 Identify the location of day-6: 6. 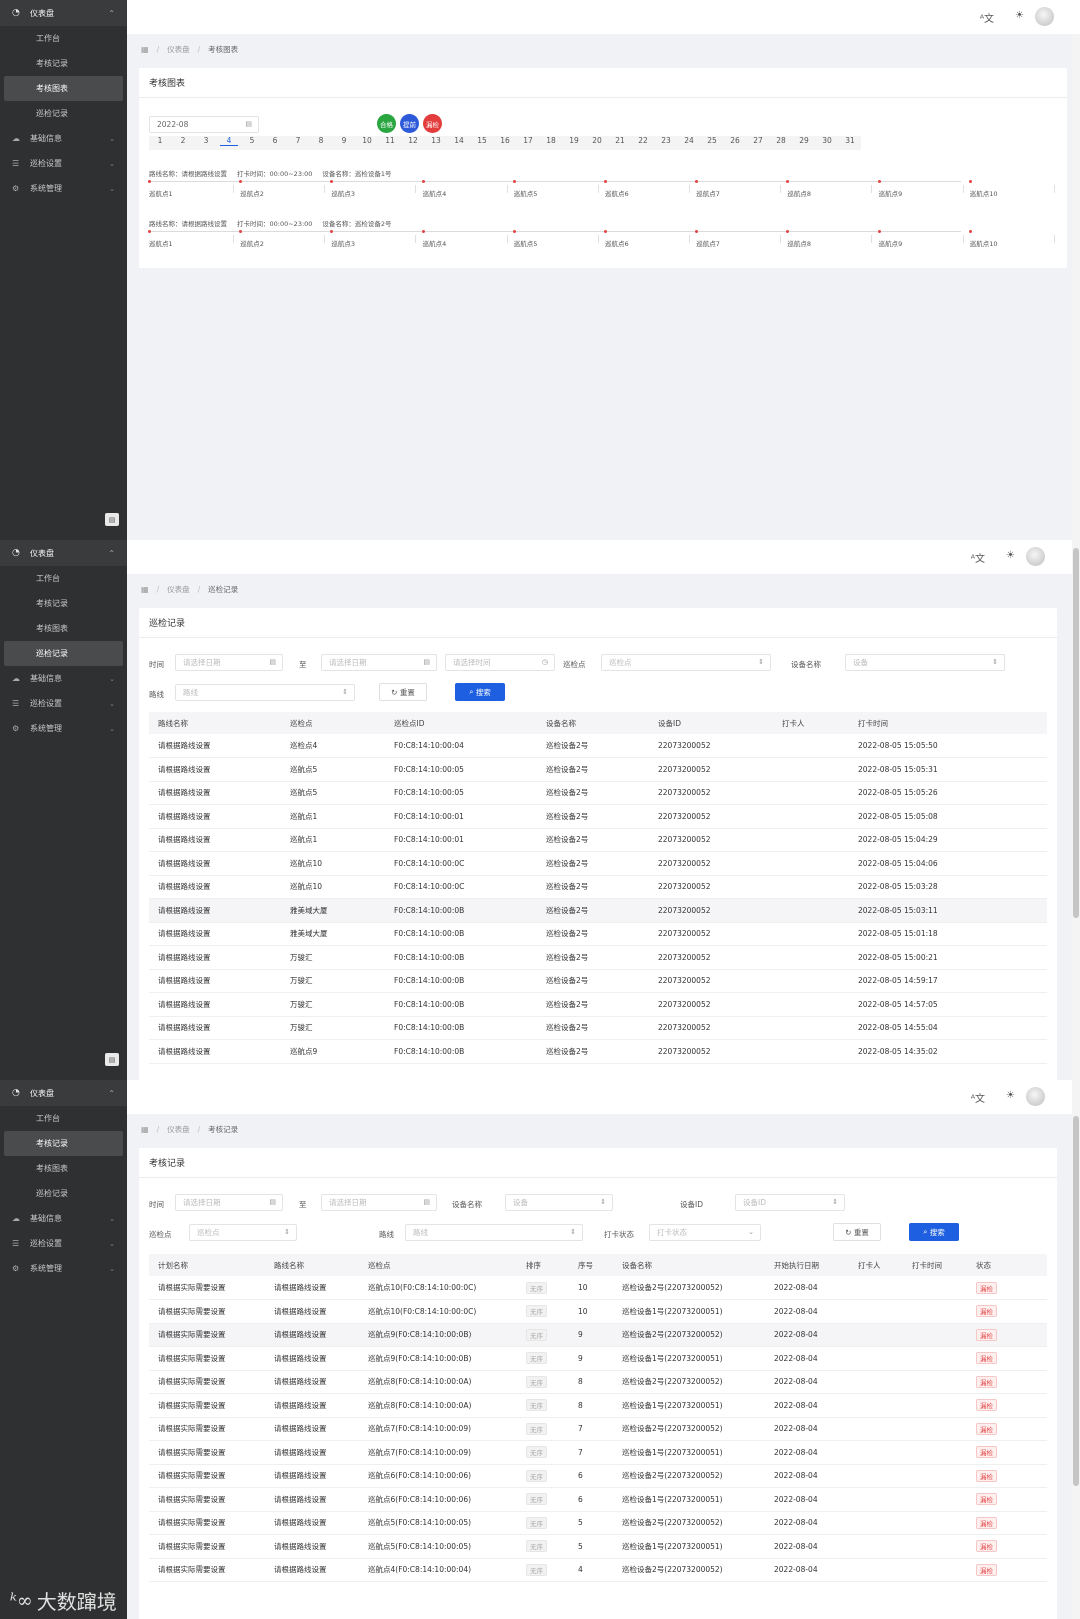
(275, 140).